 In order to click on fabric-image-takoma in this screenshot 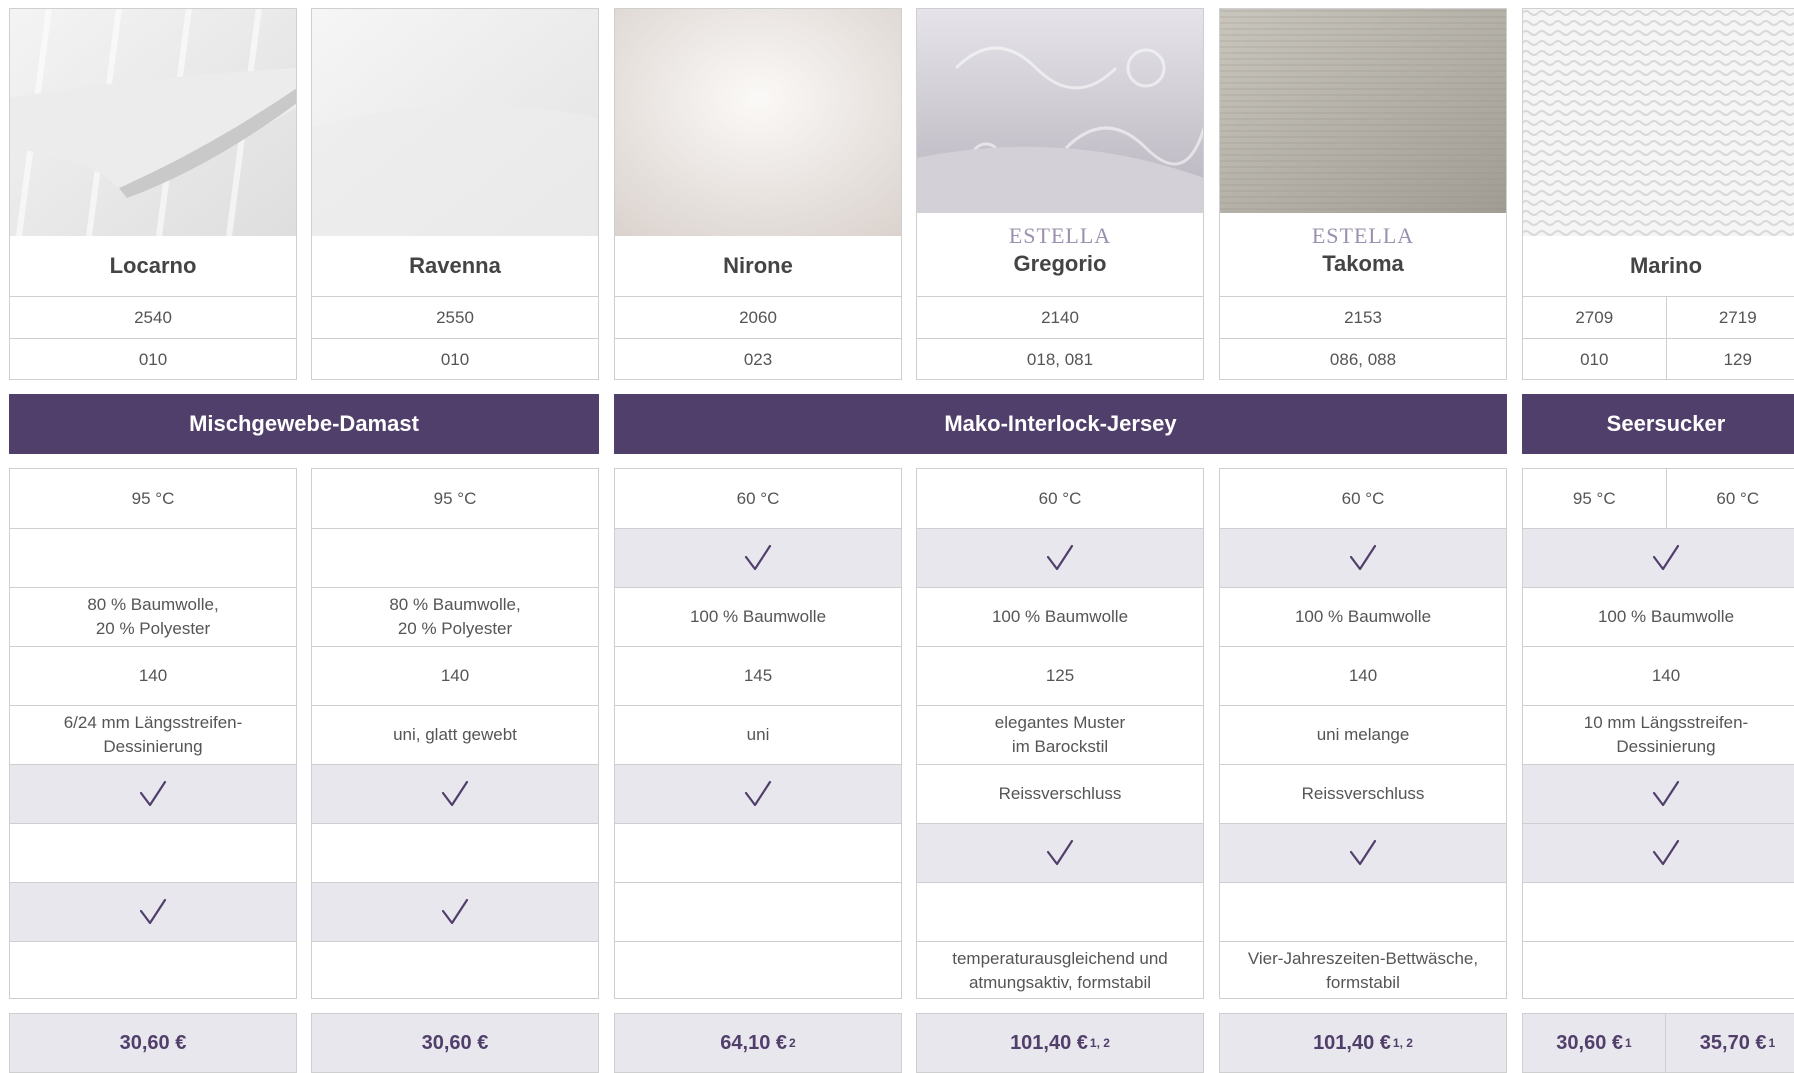, I will do `click(1363, 110)`.